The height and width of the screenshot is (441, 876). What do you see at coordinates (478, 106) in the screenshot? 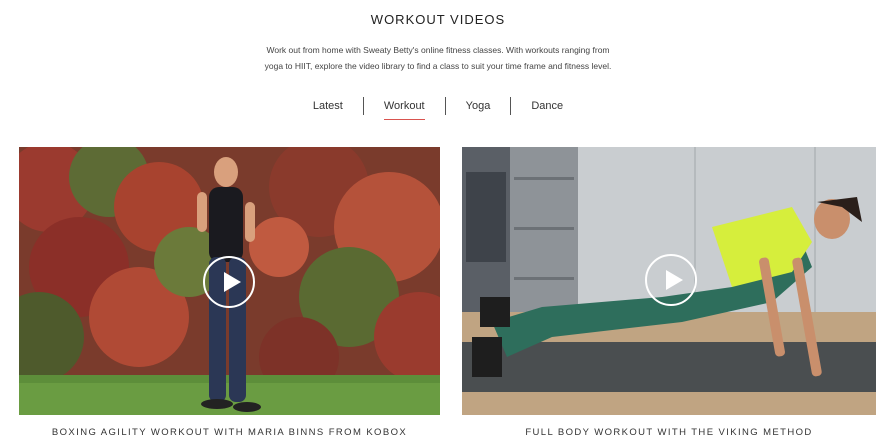
I see `tab-yoga: Yoga` at bounding box center [478, 106].